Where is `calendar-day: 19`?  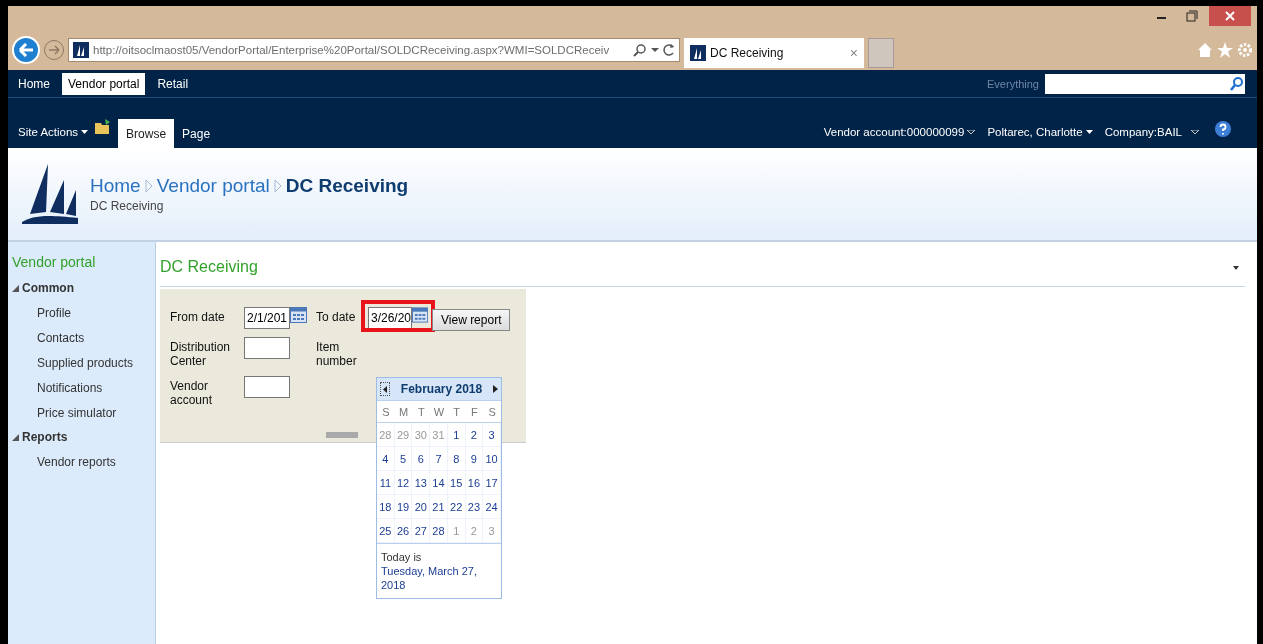
calendar-day: 19 is located at coordinates (403, 507).